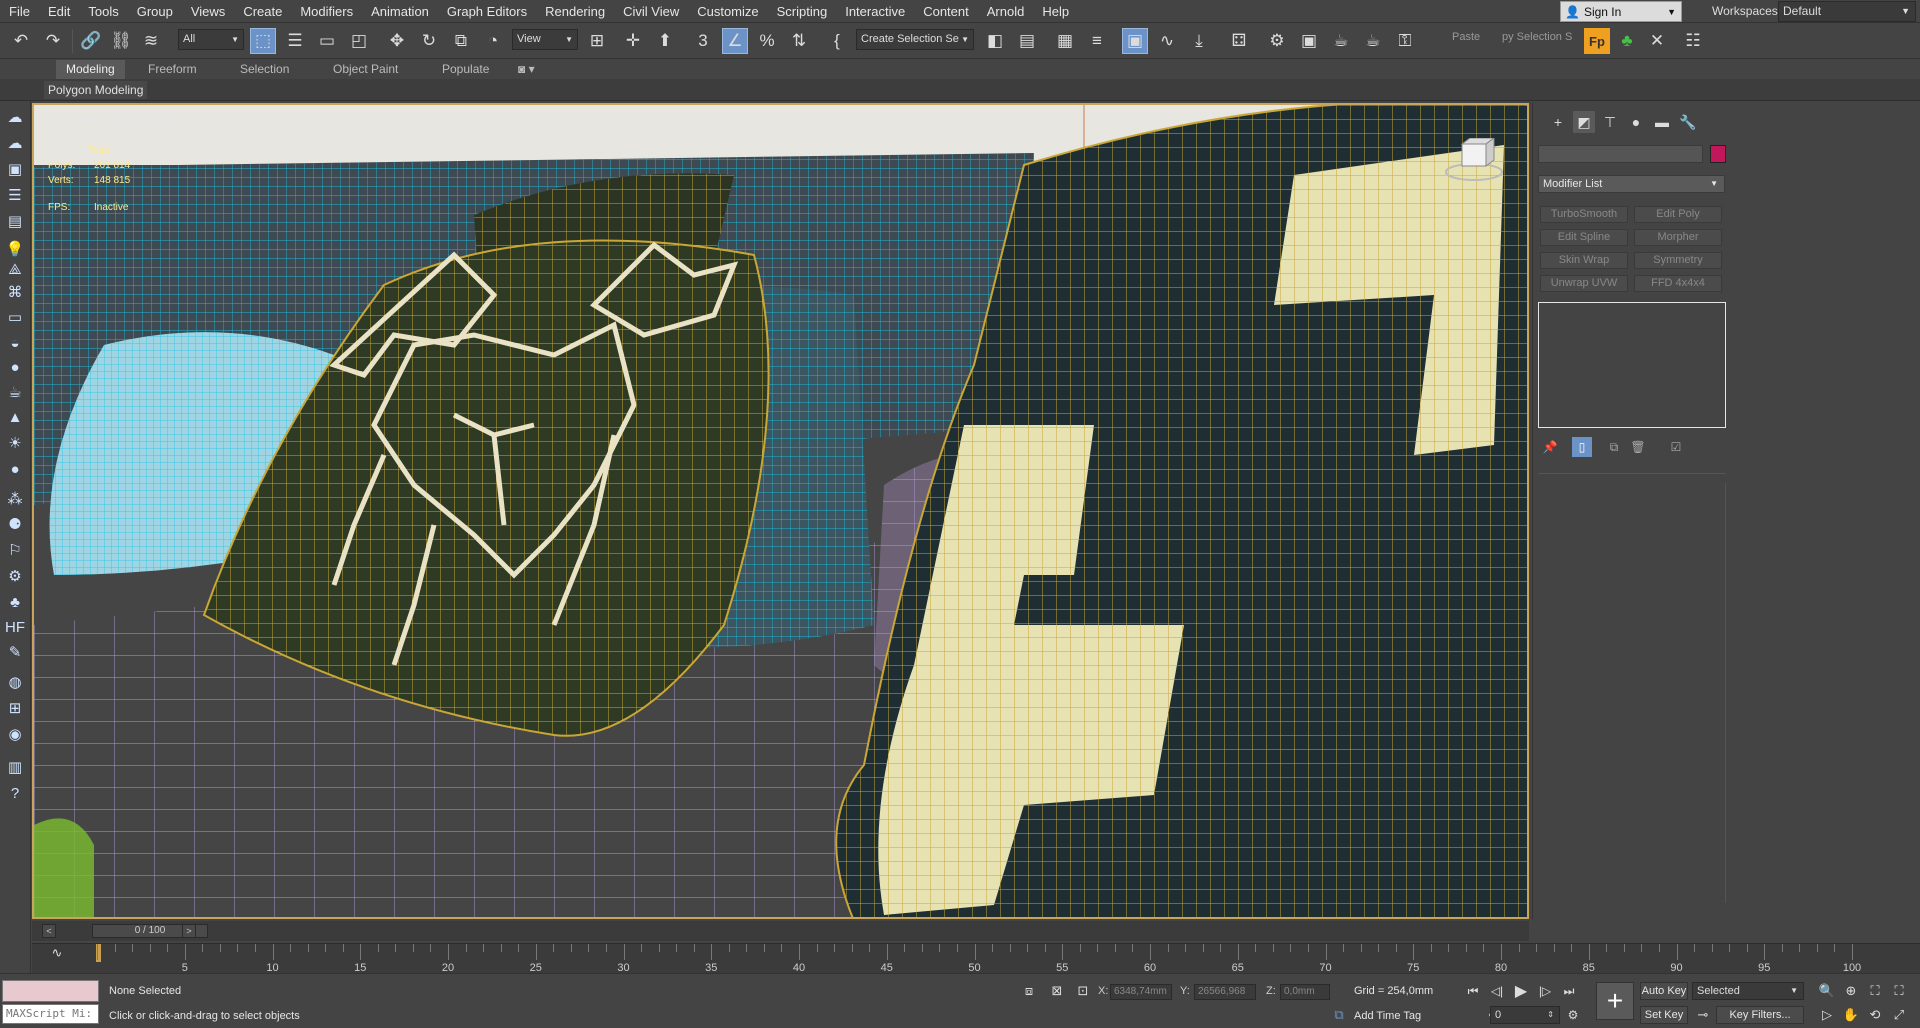 This screenshot has width=1920, height=1028. Describe the element at coordinates (633, 41) in the screenshot. I see `select-manipulate-icon: ✛` at that location.